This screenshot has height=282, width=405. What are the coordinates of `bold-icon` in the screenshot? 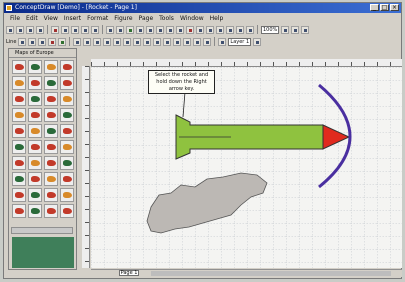 It's located at (240, 29).